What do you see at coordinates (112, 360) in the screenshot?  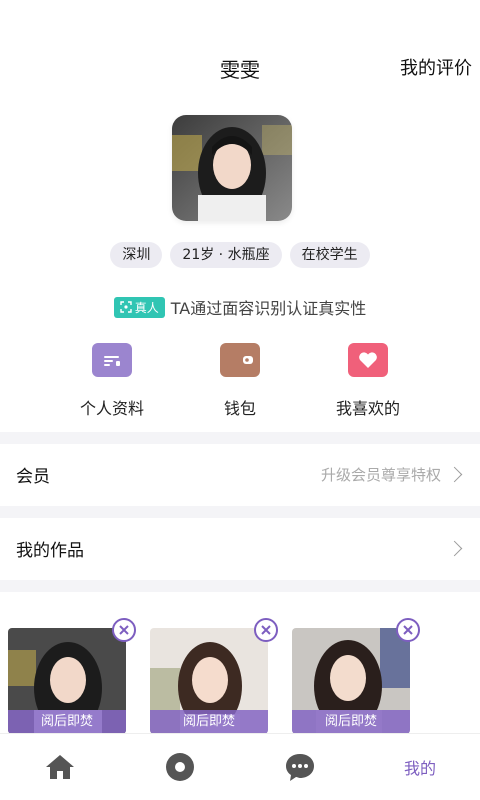 I see `id-card-icon` at bounding box center [112, 360].